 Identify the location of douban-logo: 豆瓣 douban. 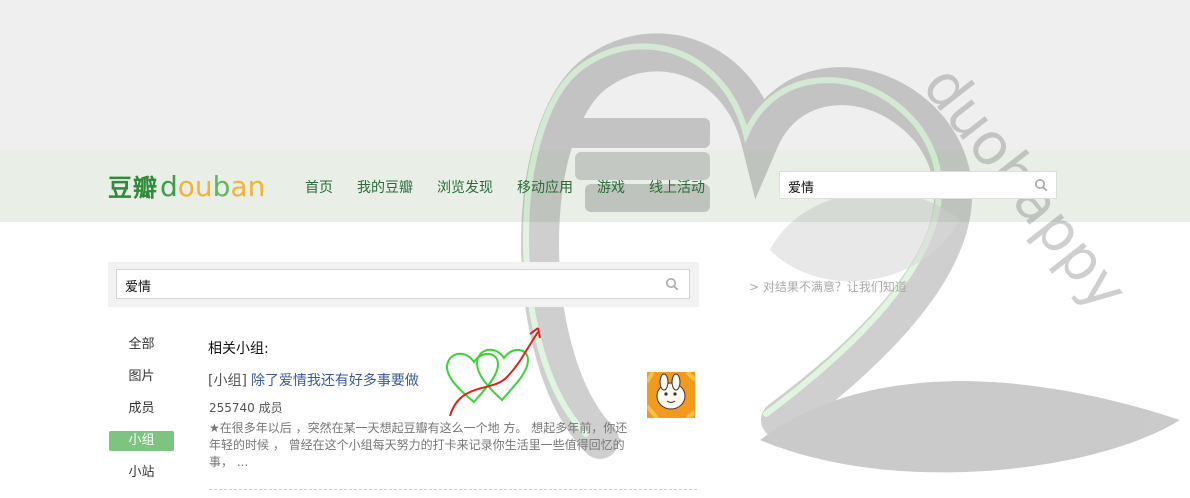
(186, 185).